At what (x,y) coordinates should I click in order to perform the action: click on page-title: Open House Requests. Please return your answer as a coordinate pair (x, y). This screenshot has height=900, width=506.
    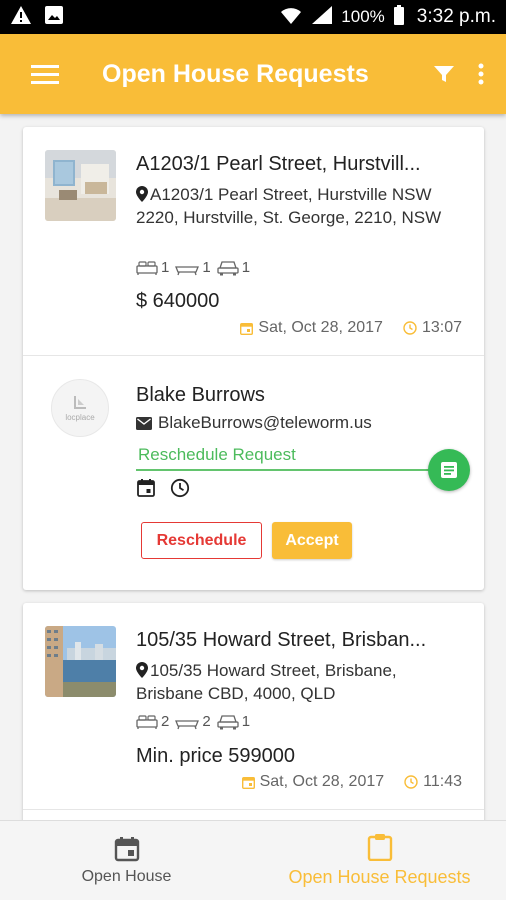
    Looking at the image, I should click on (235, 73).